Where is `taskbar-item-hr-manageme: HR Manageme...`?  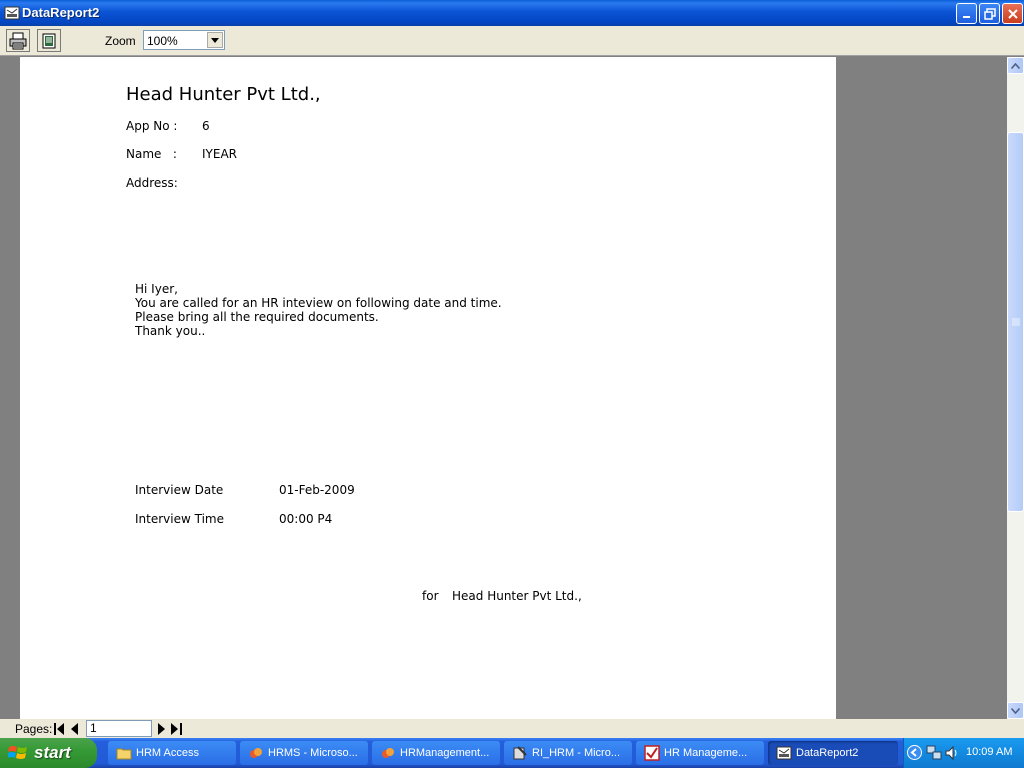 taskbar-item-hr-manageme: HR Manageme... is located at coordinates (700, 753).